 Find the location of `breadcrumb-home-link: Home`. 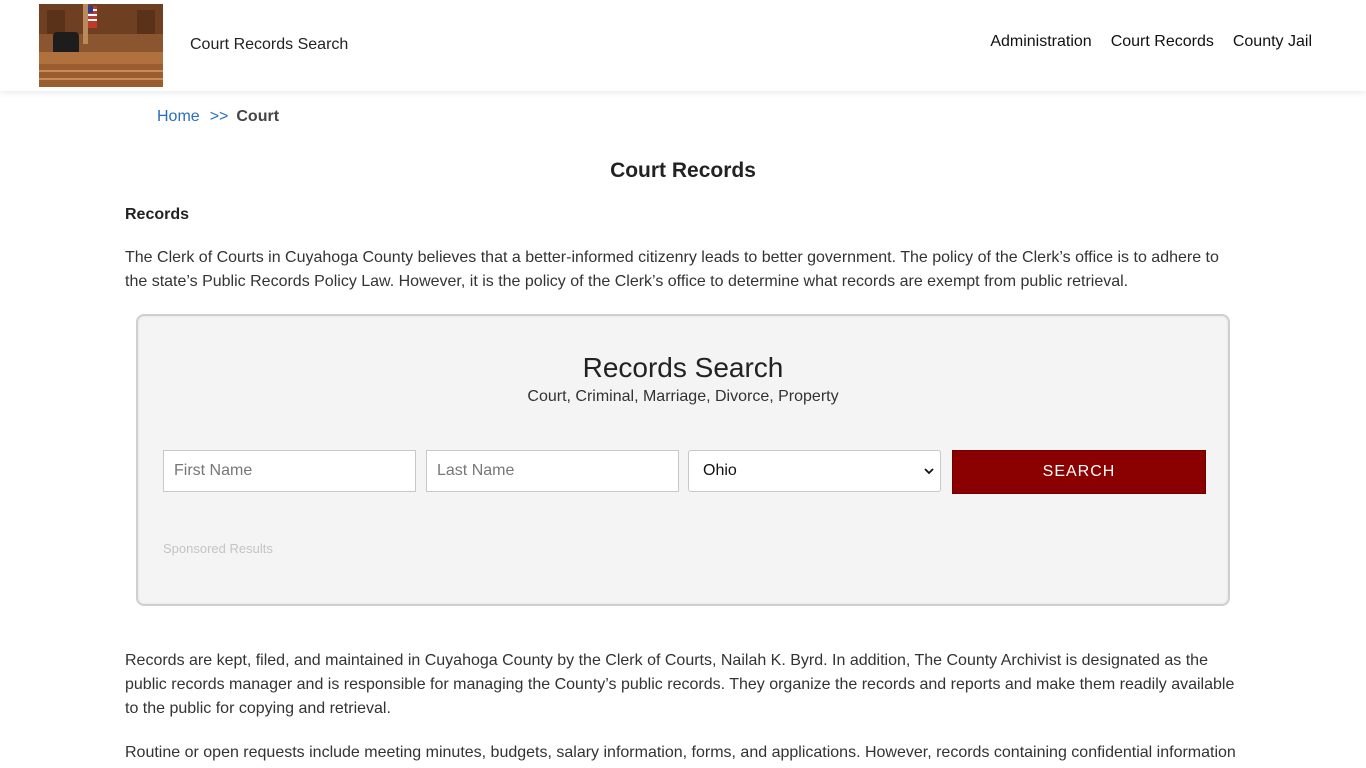

breadcrumb-home-link: Home is located at coordinates (178, 116).